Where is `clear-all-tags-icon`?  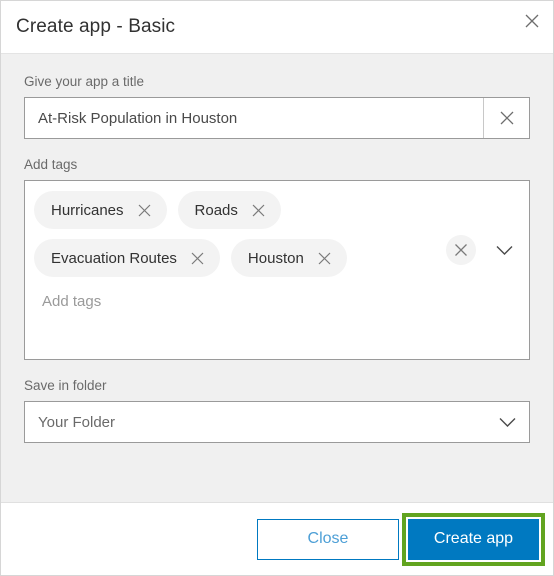
clear-all-tags-icon is located at coordinates (461, 250).